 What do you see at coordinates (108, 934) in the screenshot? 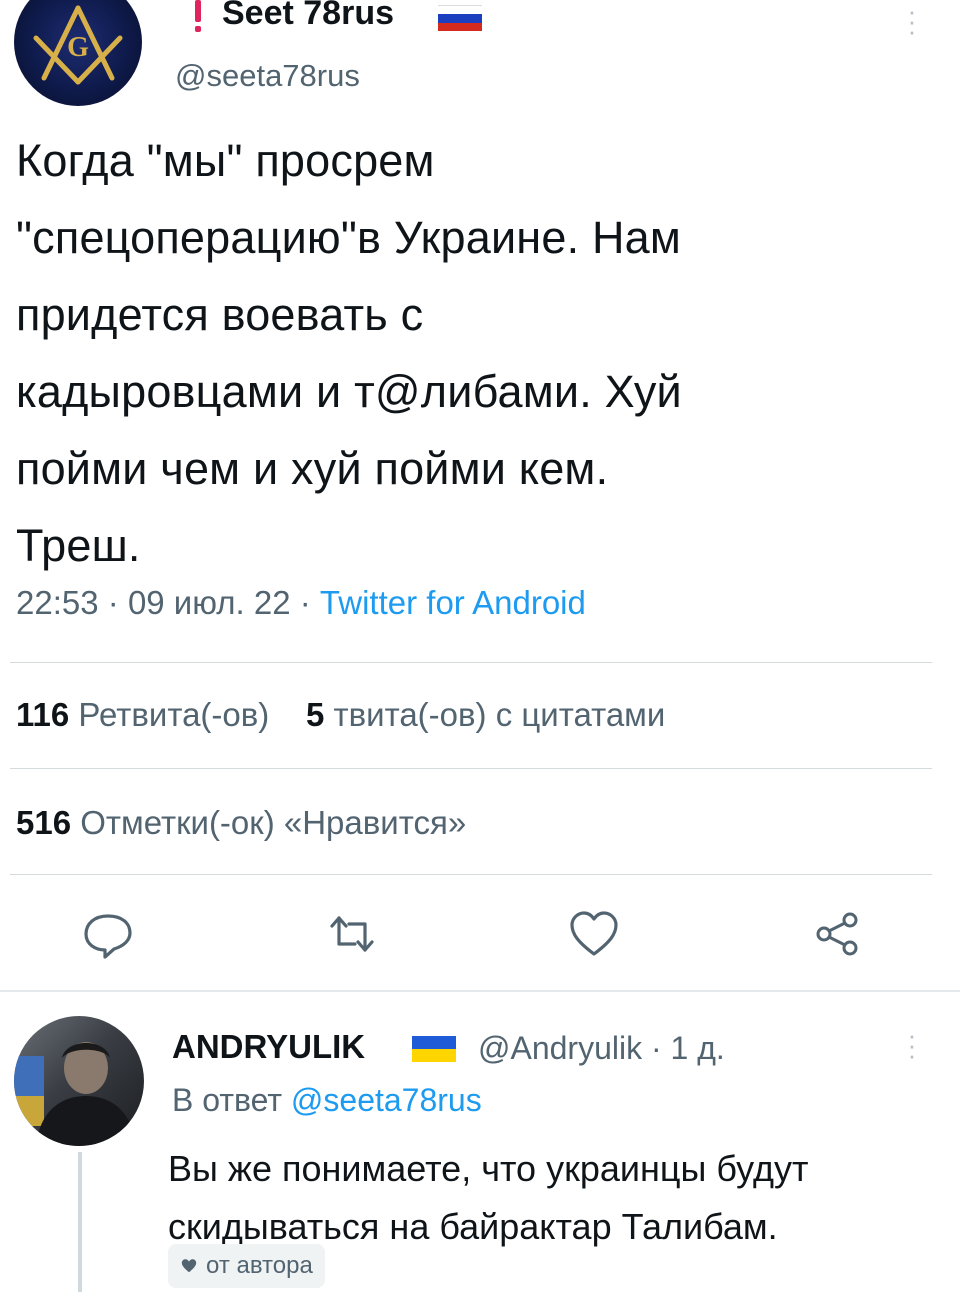
I see `reply-icon` at bounding box center [108, 934].